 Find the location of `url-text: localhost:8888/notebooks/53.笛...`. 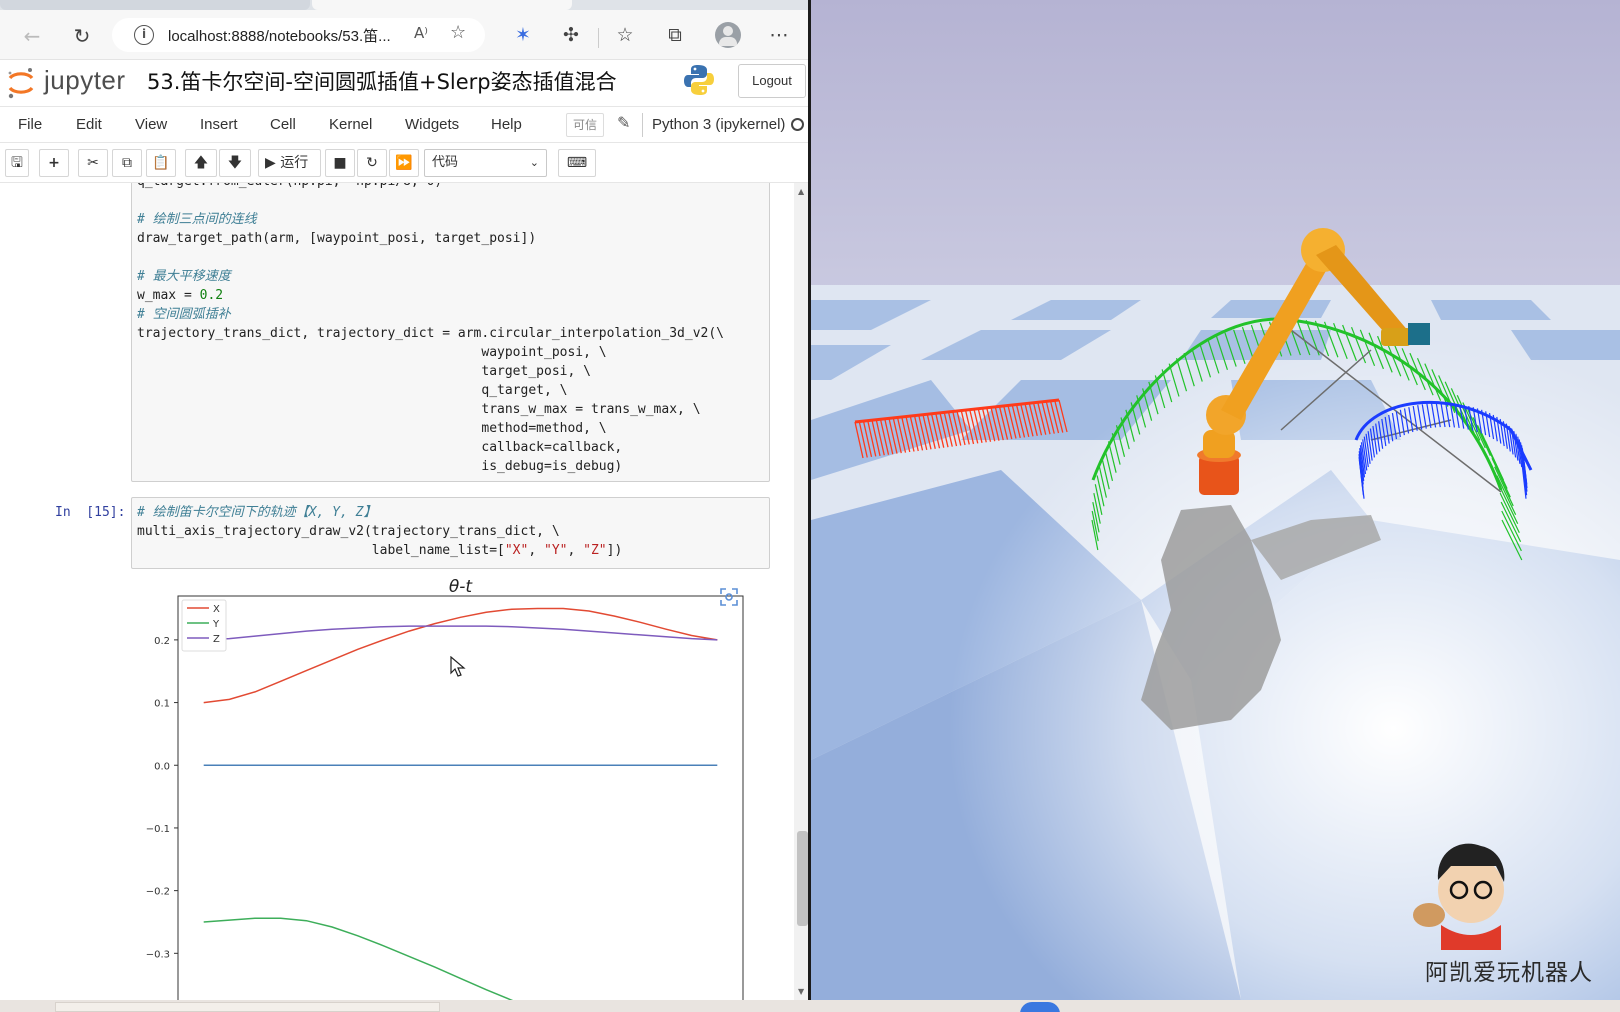

url-text: localhost:8888/notebooks/53.笛... is located at coordinates (279, 36).